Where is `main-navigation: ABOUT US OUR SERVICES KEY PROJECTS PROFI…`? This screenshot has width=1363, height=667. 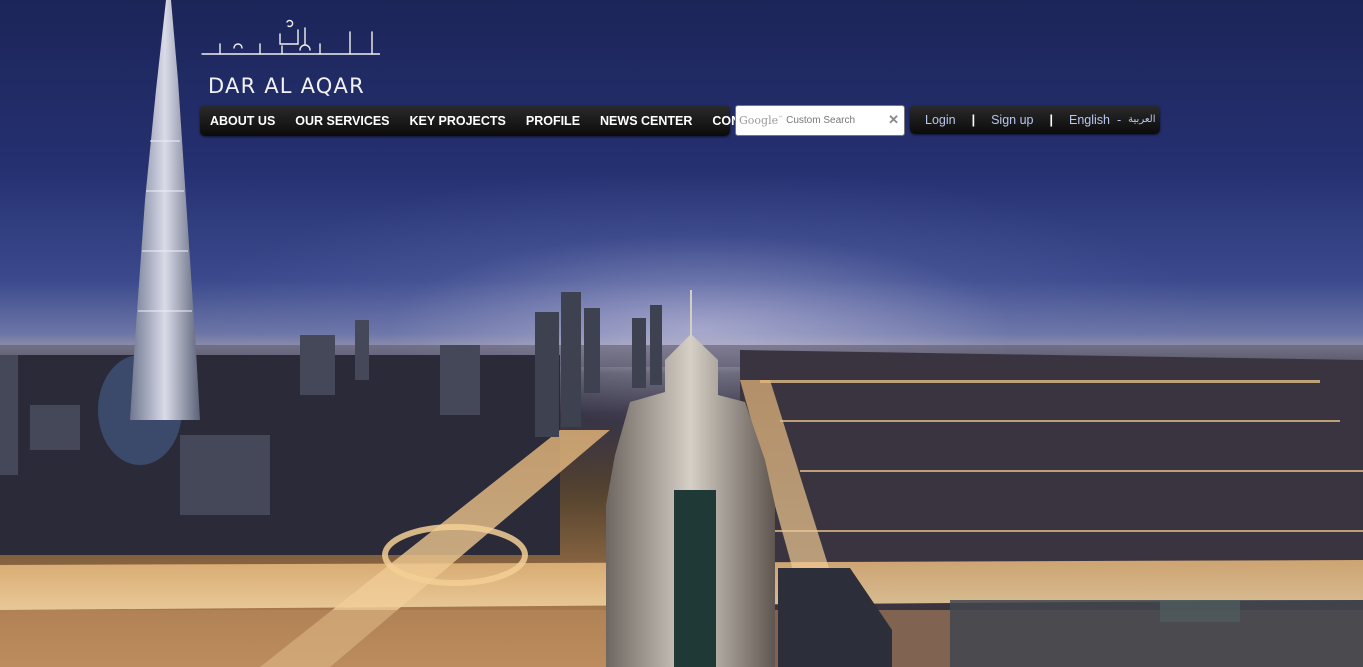 main-navigation: ABOUT US OUR SERVICES KEY PROJECTS PROFI… is located at coordinates (486, 120).